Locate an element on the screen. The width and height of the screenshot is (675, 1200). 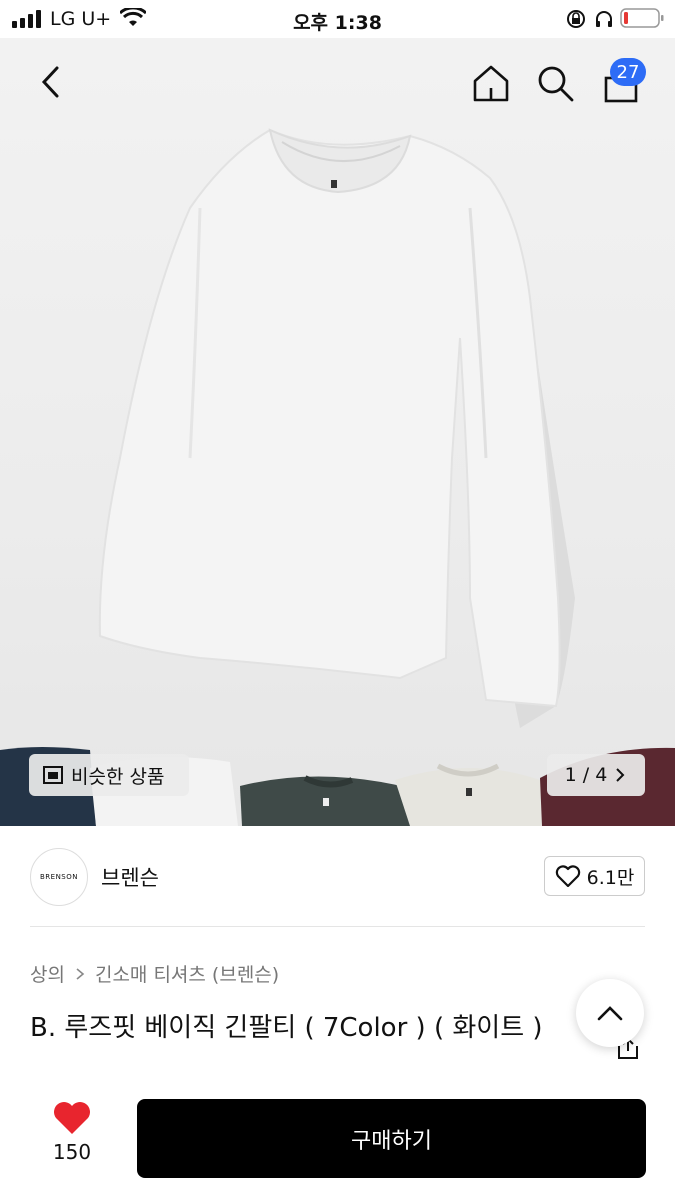
home-icon is located at coordinates (491, 83).